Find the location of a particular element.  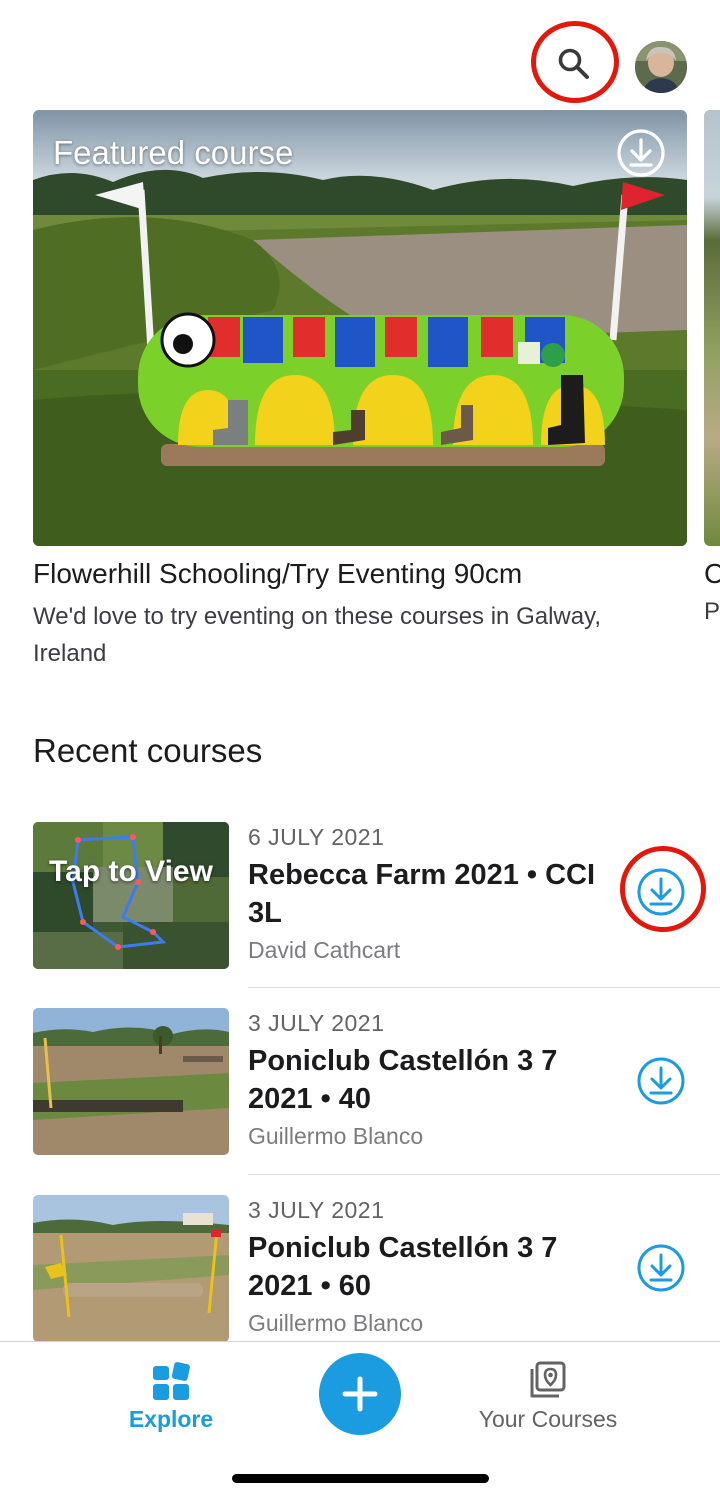

course-date: 6 JULY 2021 is located at coordinates (316, 837).